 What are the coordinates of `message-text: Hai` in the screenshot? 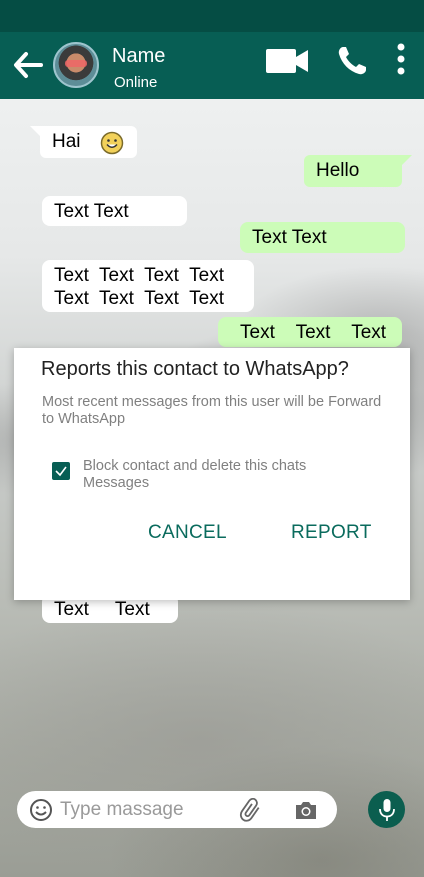 It's located at (66, 141).